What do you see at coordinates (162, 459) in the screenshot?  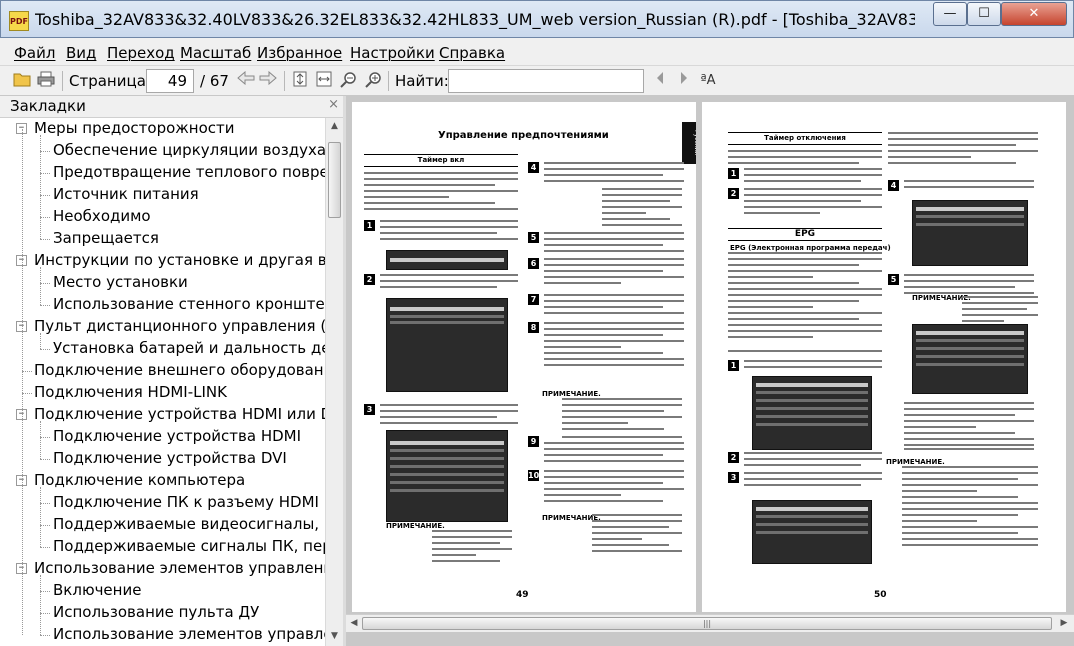 I see `bookmark-subitem: Подключение устройства DVI` at bounding box center [162, 459].